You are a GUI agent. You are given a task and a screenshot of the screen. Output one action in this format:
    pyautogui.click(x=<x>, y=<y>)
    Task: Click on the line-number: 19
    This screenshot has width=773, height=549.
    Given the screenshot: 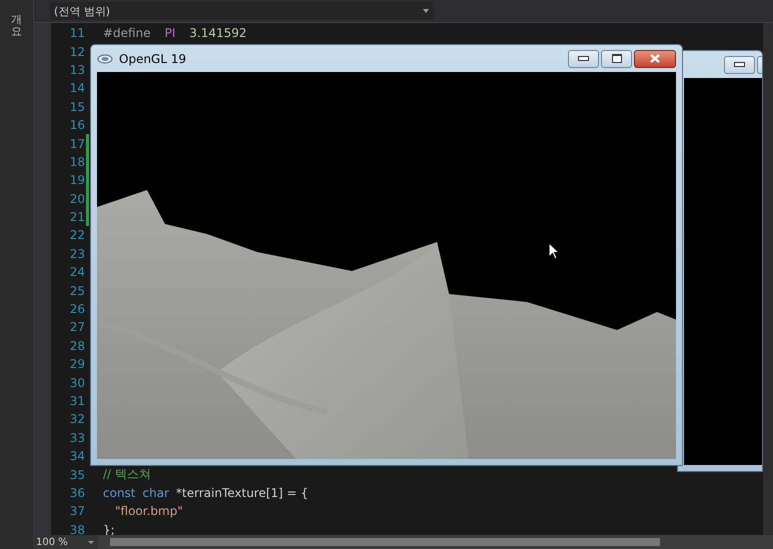 What is the action you would take?
    pyautogui.click(x=76, y=180)
    